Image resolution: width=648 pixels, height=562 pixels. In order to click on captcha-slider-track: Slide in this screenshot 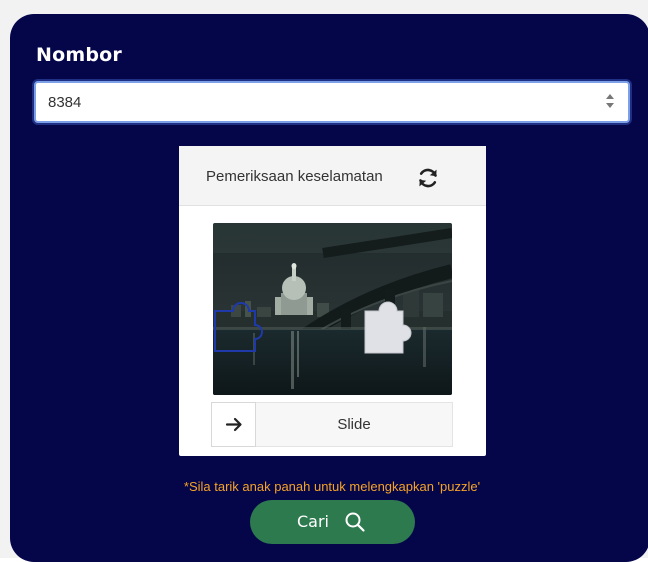, I will do `click(332, 424)`.